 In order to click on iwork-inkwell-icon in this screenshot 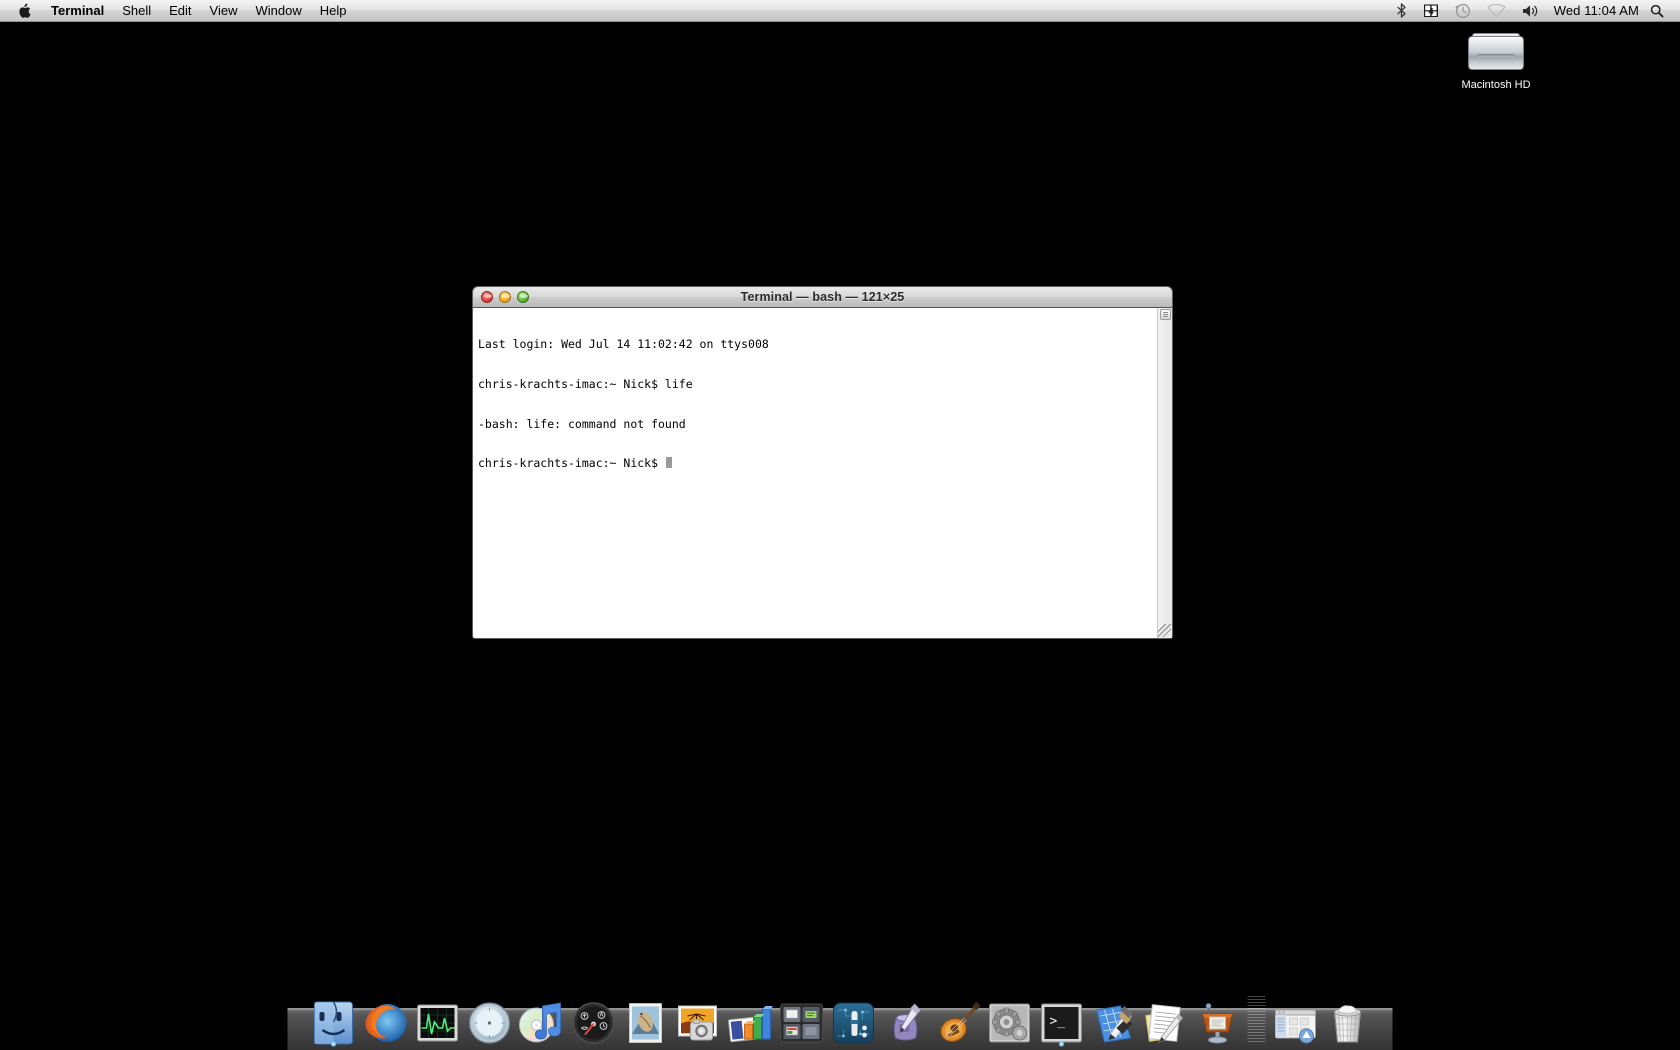, I will do `click(907, 1022)`.